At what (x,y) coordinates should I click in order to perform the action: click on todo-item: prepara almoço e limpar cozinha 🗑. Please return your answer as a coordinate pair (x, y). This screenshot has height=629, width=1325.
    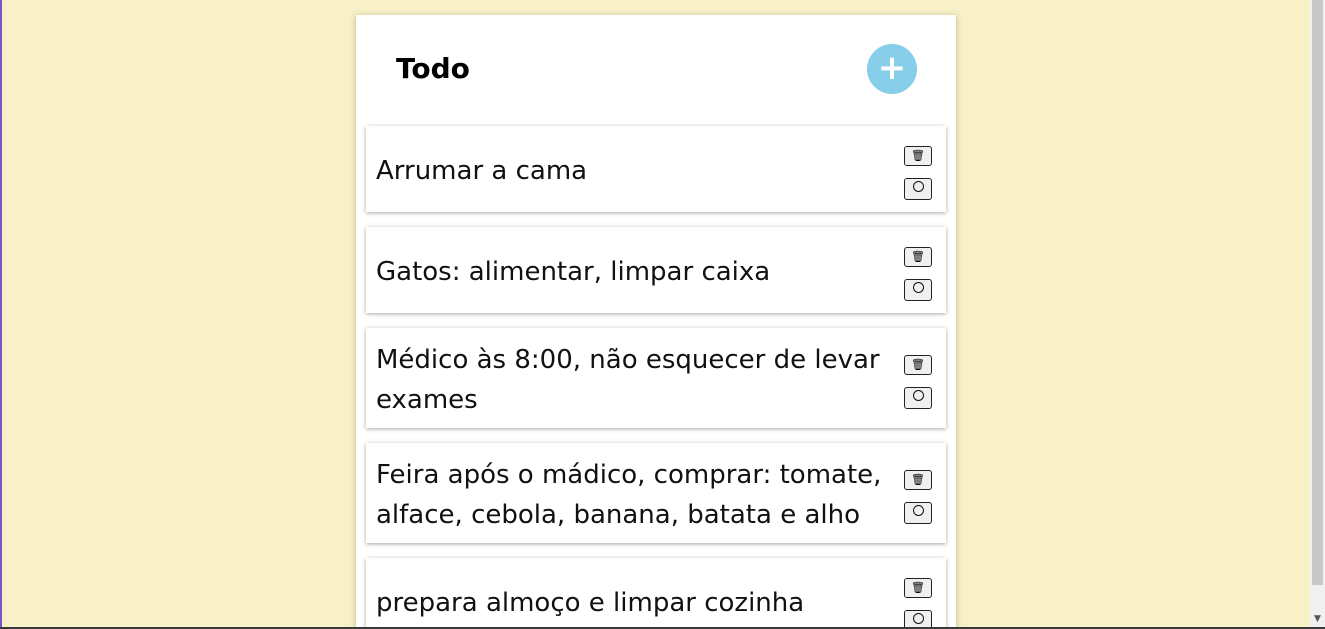
    Looking at the image, I should click on (656, 593).